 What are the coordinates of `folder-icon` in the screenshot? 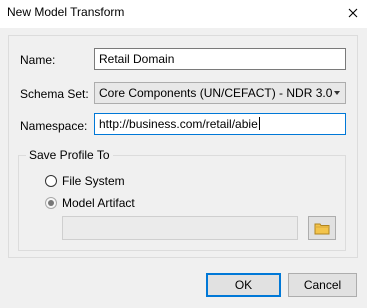 It's located at (322, 229).